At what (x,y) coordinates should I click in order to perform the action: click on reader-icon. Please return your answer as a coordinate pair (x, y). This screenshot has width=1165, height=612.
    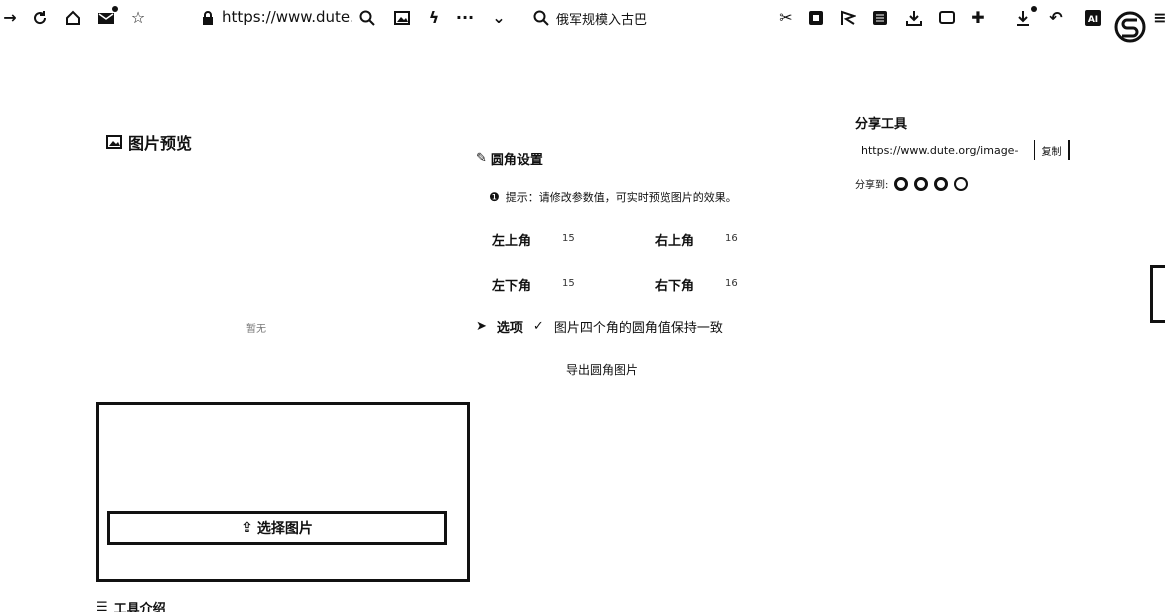
    Looking at the image, I should click on (880, 18).